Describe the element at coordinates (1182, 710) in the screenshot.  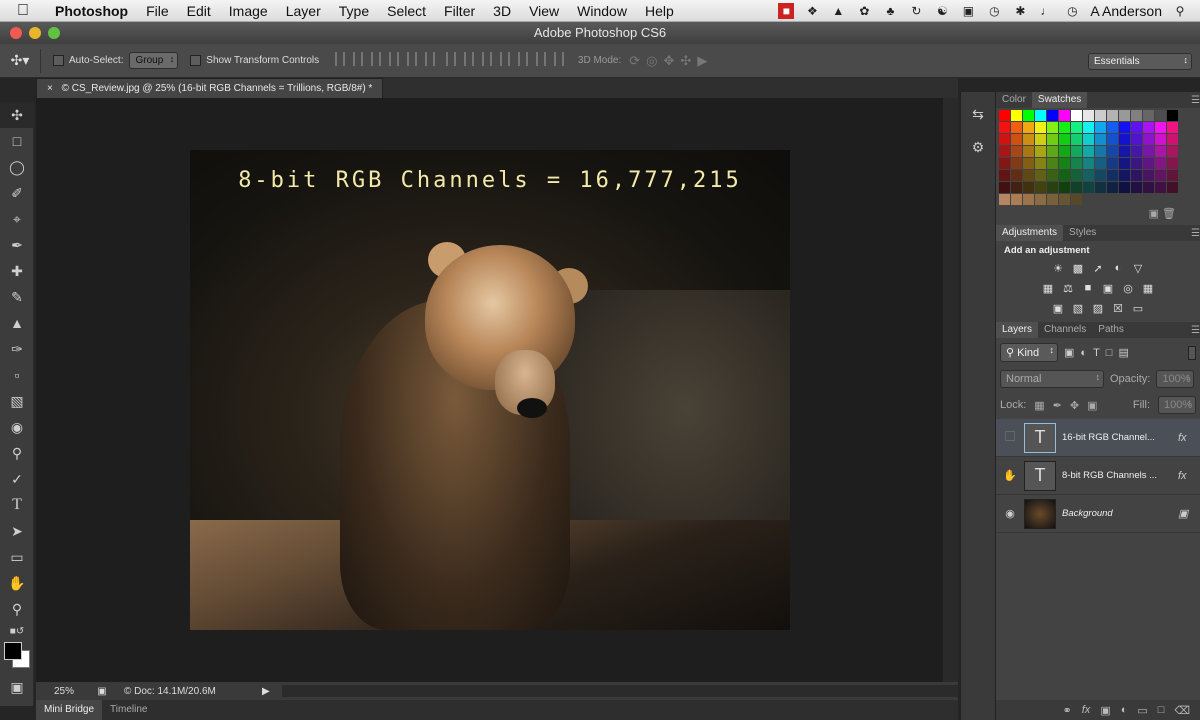
I see `delete-layer-icon: ⌫` at that location.